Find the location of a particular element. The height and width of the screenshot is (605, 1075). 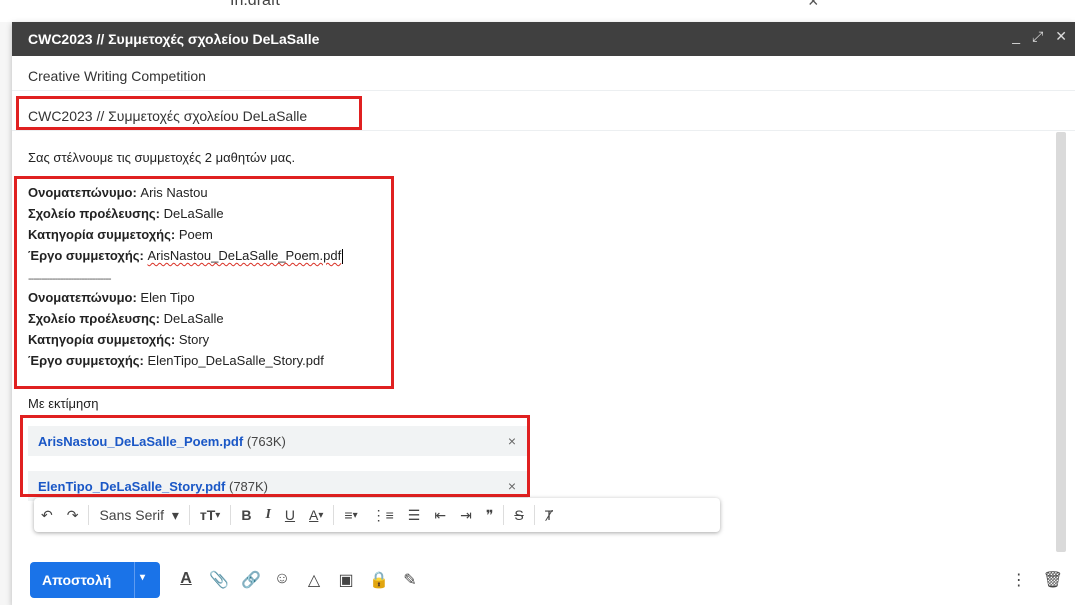

delete-icon: 🗑 is located at coordinates (1053, 580).